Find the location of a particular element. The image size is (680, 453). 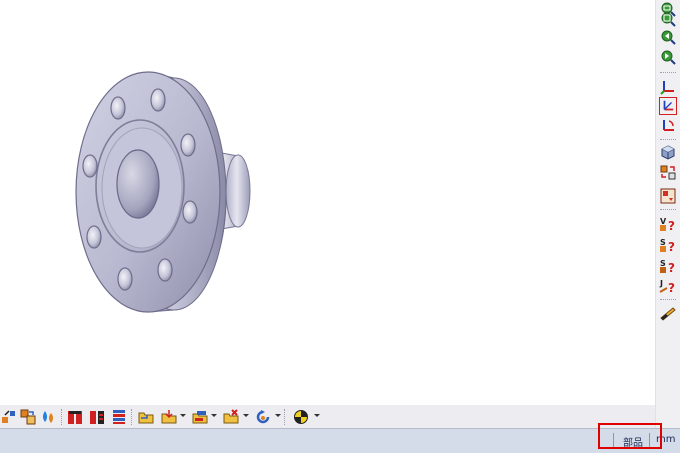

axis-select-icon is located at coordinates (668, 106).